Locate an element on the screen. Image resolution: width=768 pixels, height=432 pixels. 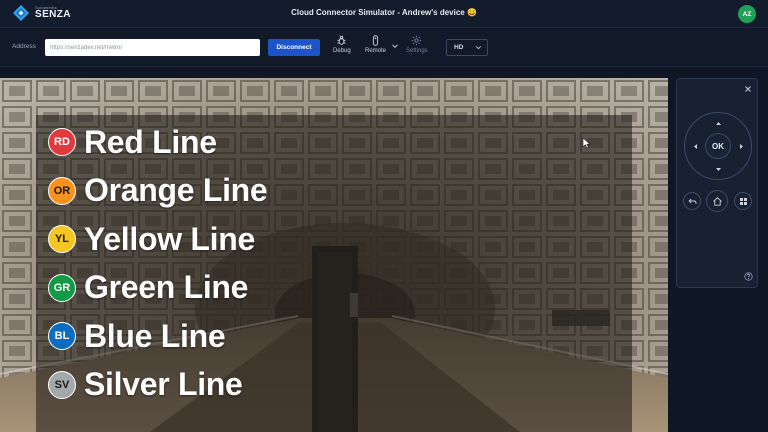
line-name: Green Line is located at coordinates (166, 287).